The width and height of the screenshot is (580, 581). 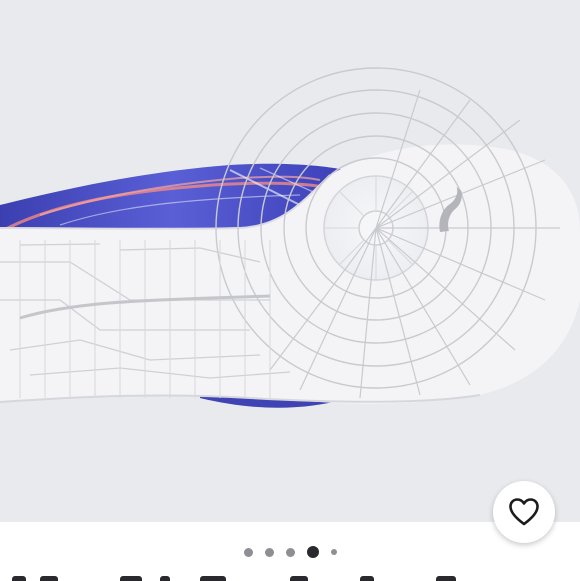 I want to click on carousel-dot-4-active, so click(x=312, y=552).